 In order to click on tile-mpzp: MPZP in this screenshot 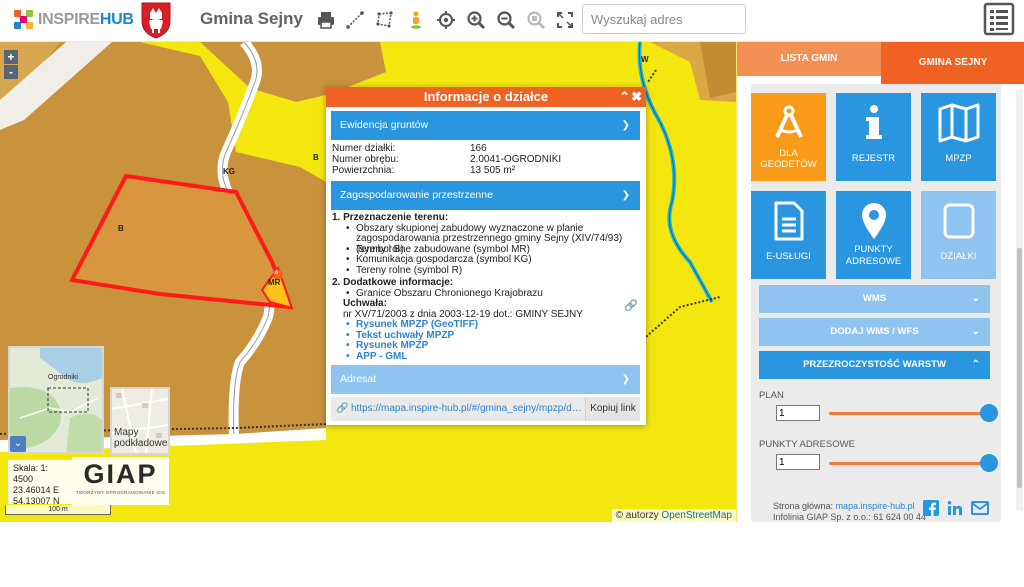, I will do `click(958, 137)`.